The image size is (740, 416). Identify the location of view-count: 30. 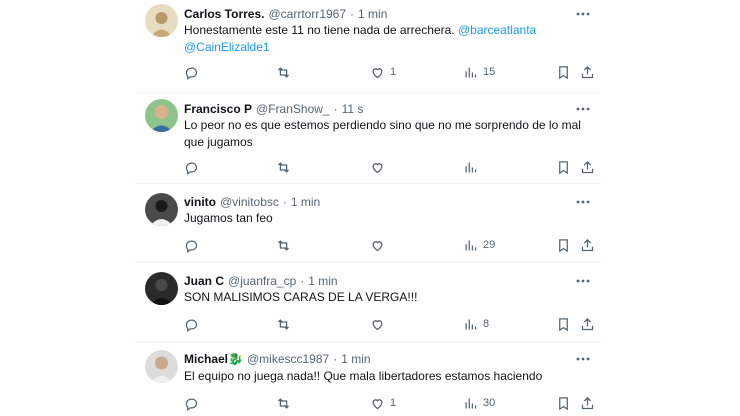
(489, 403).